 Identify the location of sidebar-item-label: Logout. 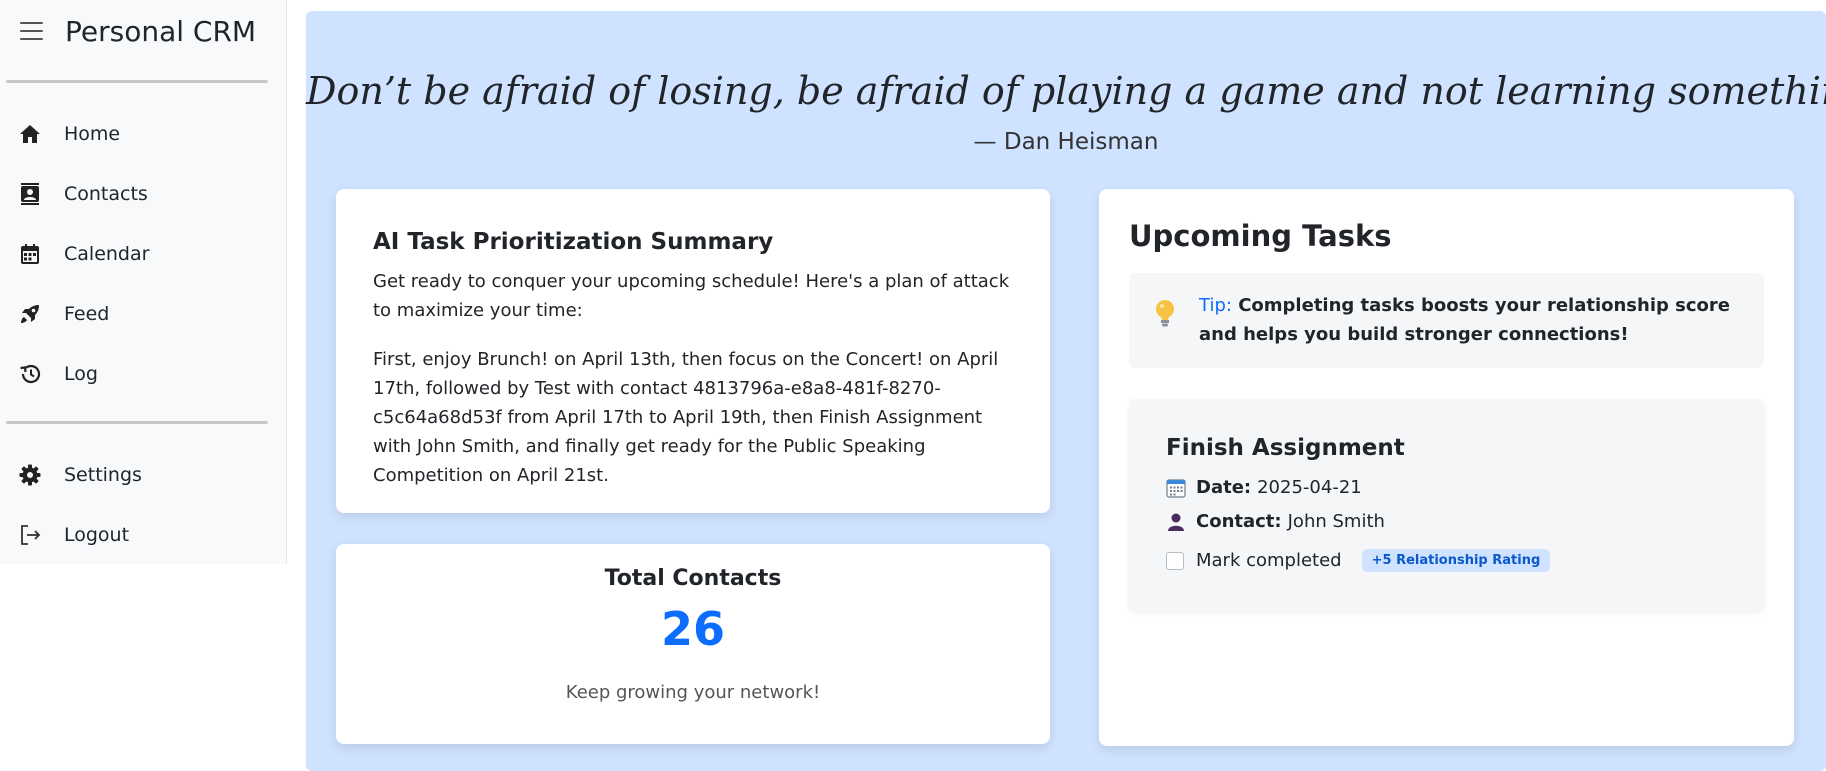
(97, 535).